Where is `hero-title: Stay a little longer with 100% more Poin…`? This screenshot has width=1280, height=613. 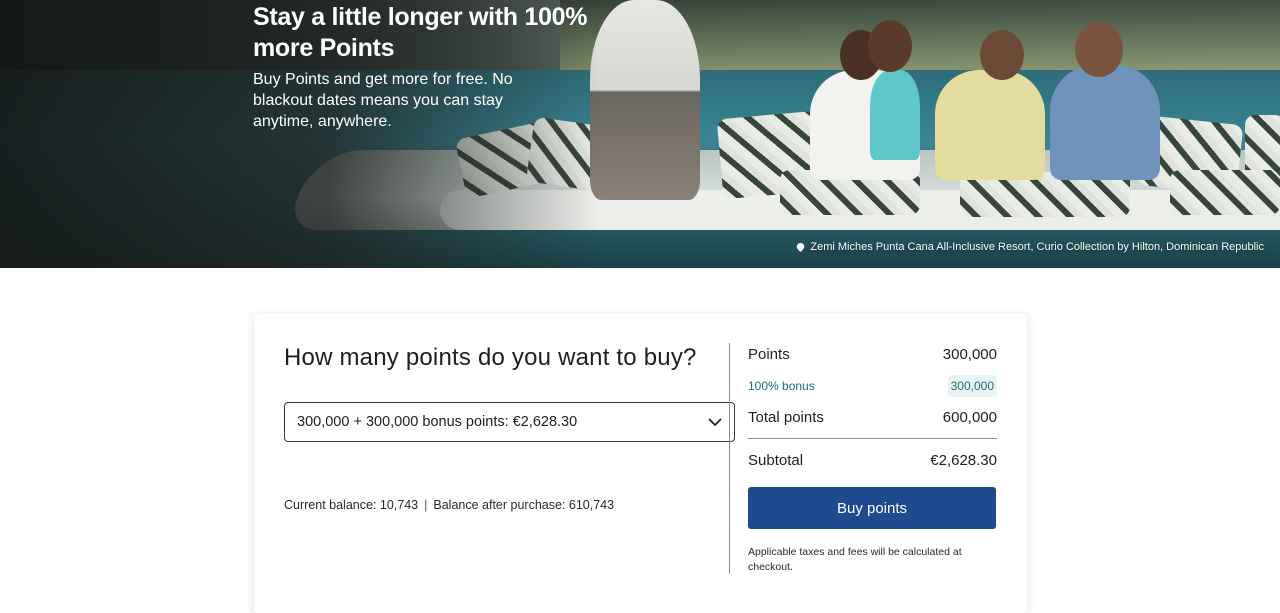 hero-title: Stay a little longer with 100% more Poin… is located at coordinates (420, 32).